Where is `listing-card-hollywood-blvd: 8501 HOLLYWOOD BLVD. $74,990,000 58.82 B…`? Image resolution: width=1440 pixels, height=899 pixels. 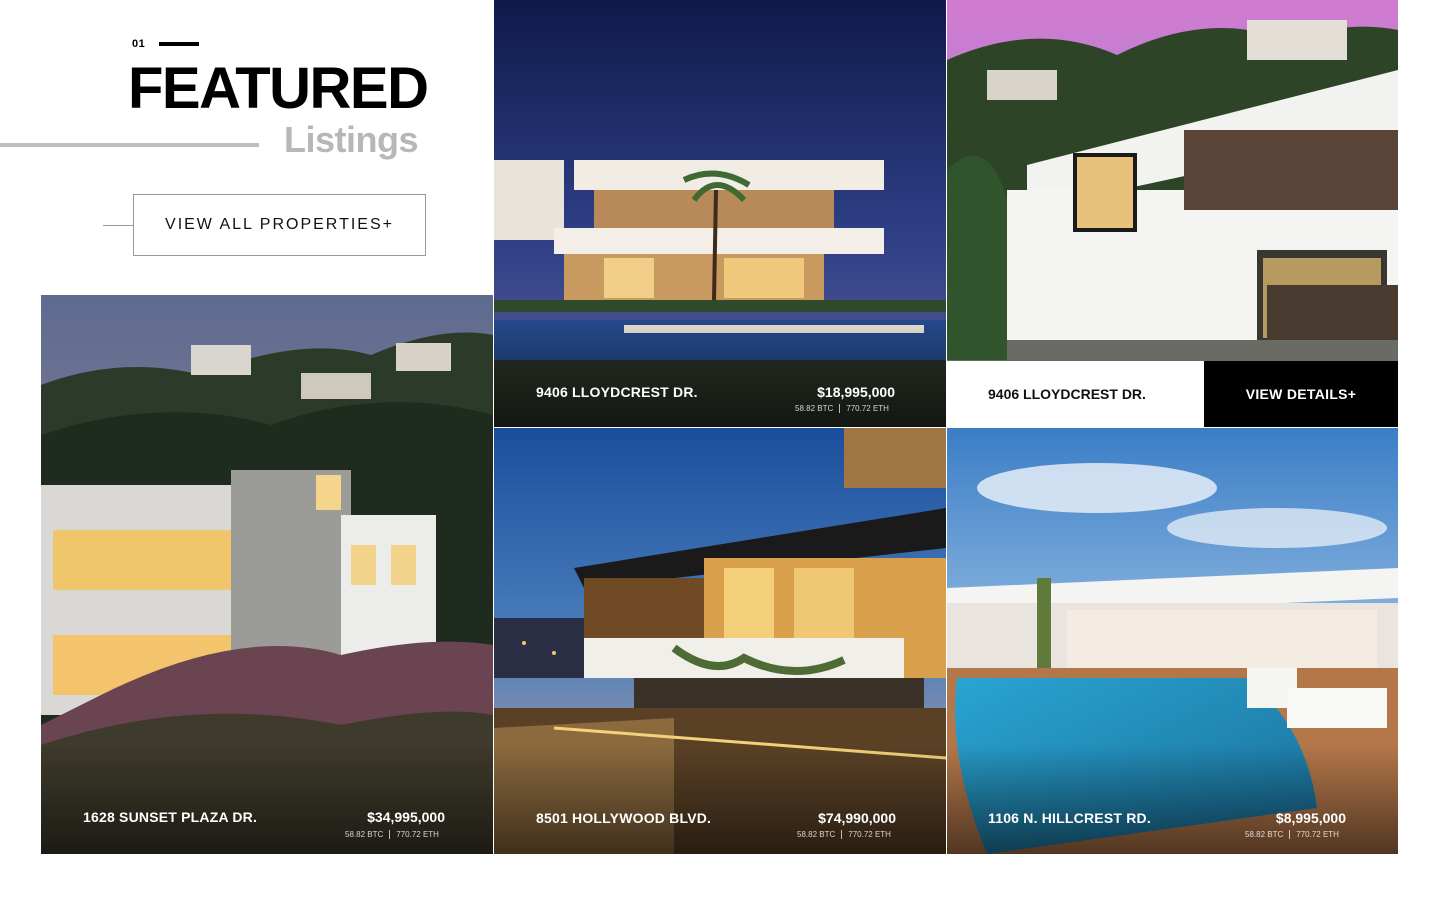 listing-card-hollywood-blvd: 8501 HOLLYWOOD BLVD. $74,990,000 58.82 B… is located at coordinates (720, 641).